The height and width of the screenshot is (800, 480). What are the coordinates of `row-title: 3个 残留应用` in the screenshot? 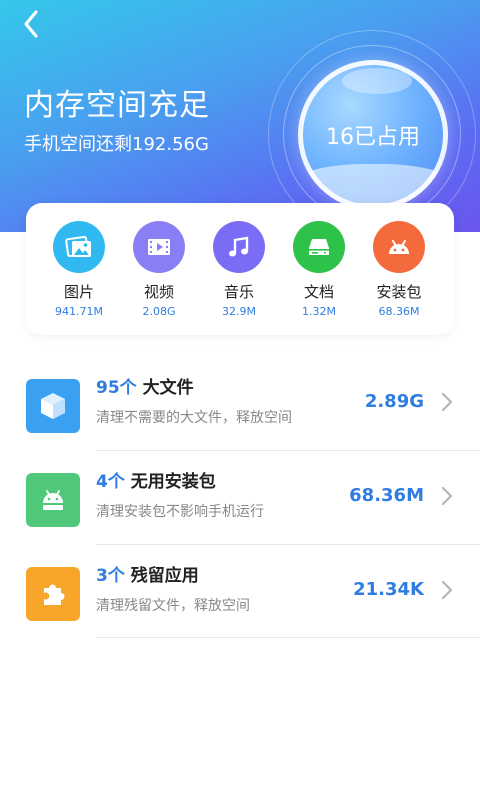 It's located at (147, 573).